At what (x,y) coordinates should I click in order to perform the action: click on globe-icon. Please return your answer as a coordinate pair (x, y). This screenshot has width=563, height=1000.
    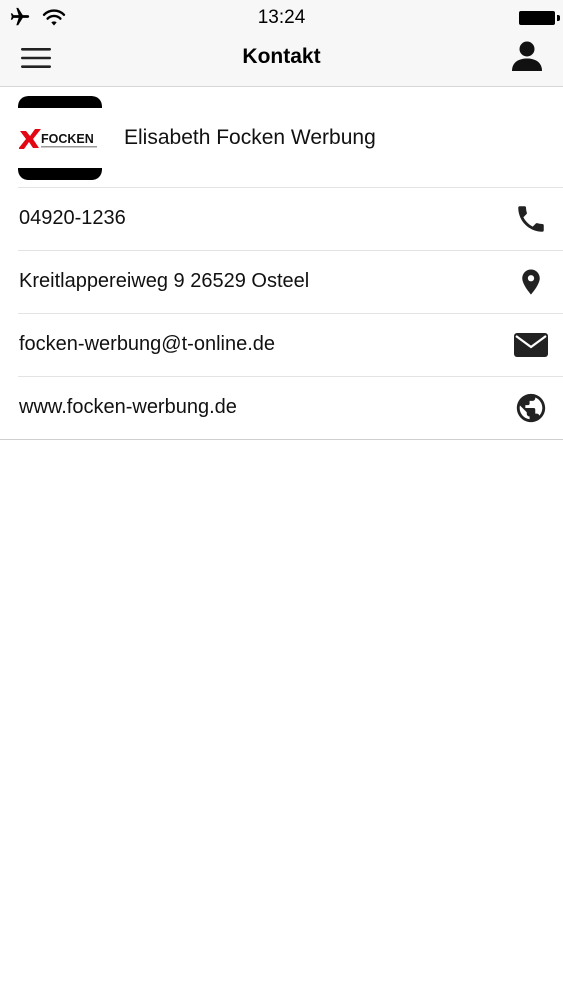
    Looking at the image, I should click on (531, 408).